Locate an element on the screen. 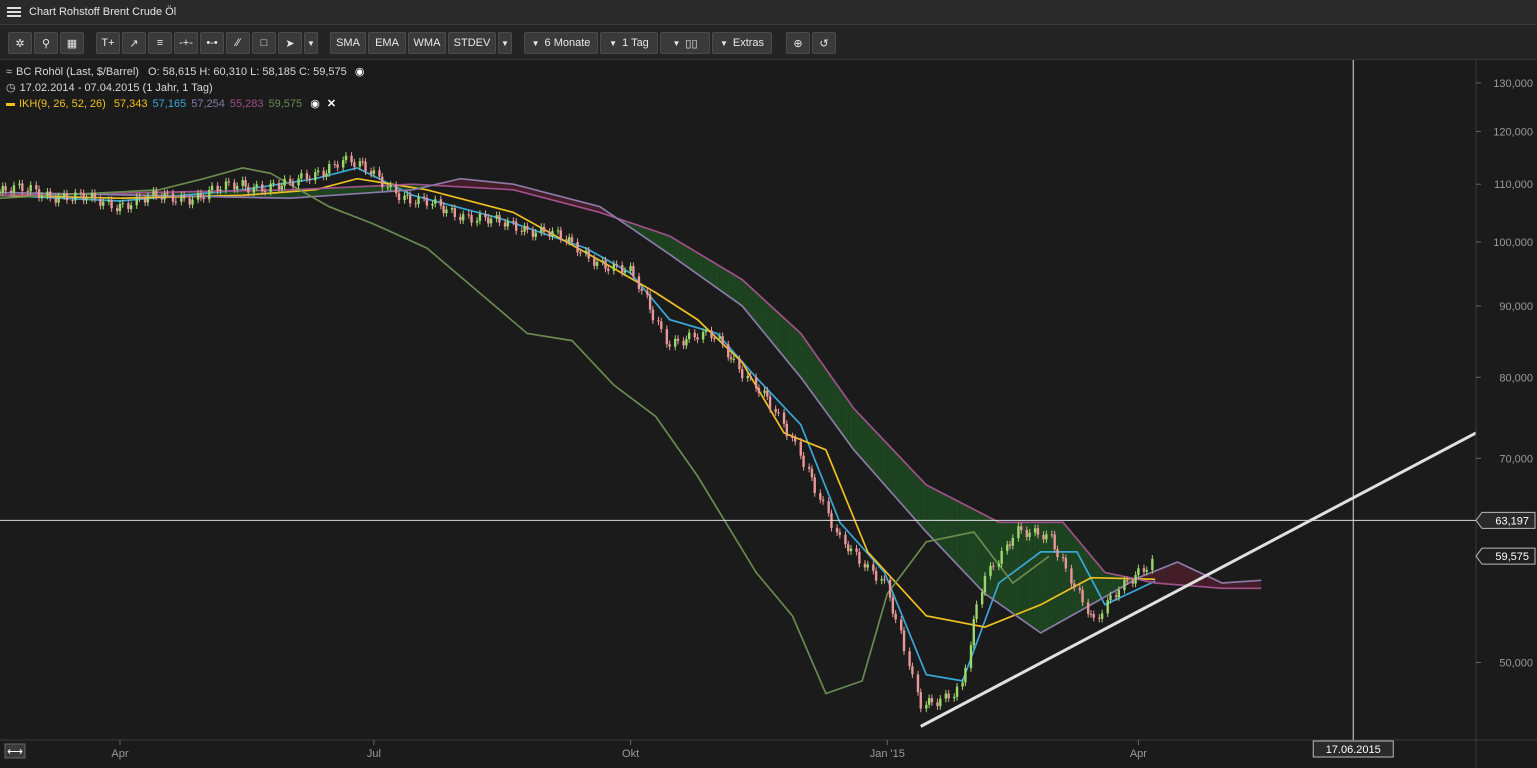 The width and height of the screenshot is (1537, 768). rectangle-tool-icon: □ is located at coordinates (264, 43).